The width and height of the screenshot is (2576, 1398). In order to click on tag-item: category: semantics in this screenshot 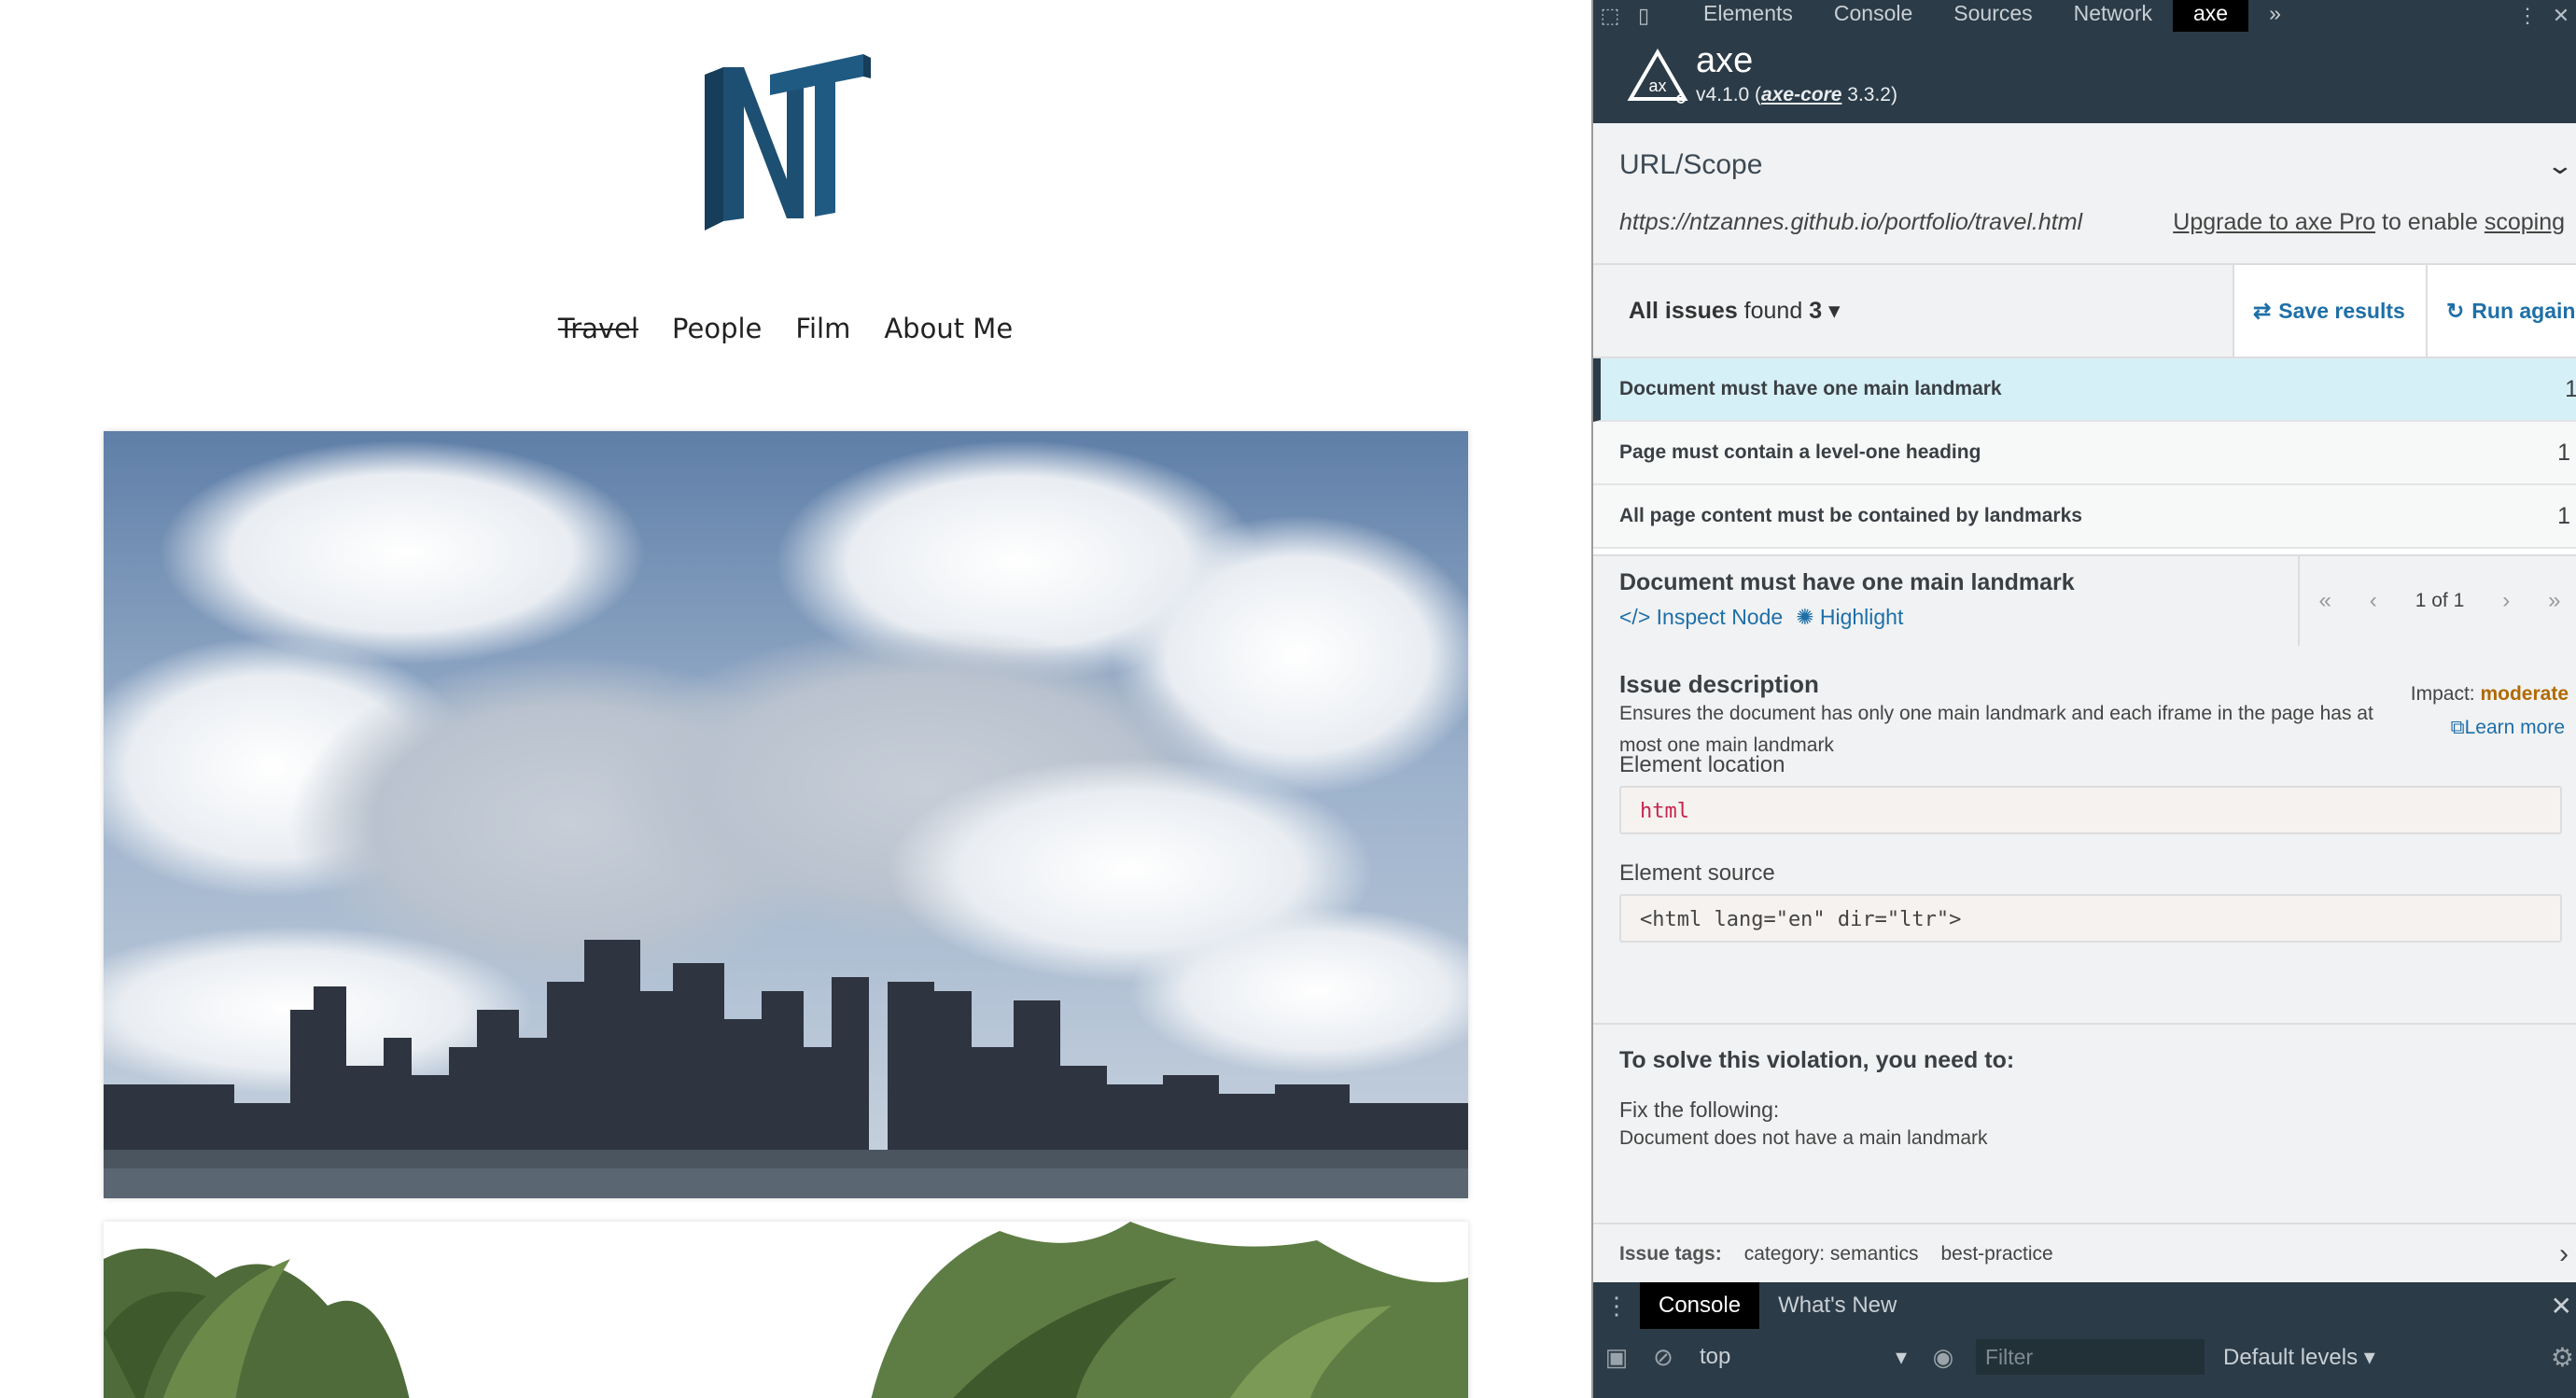, I will do `click(1831, 1254)`.